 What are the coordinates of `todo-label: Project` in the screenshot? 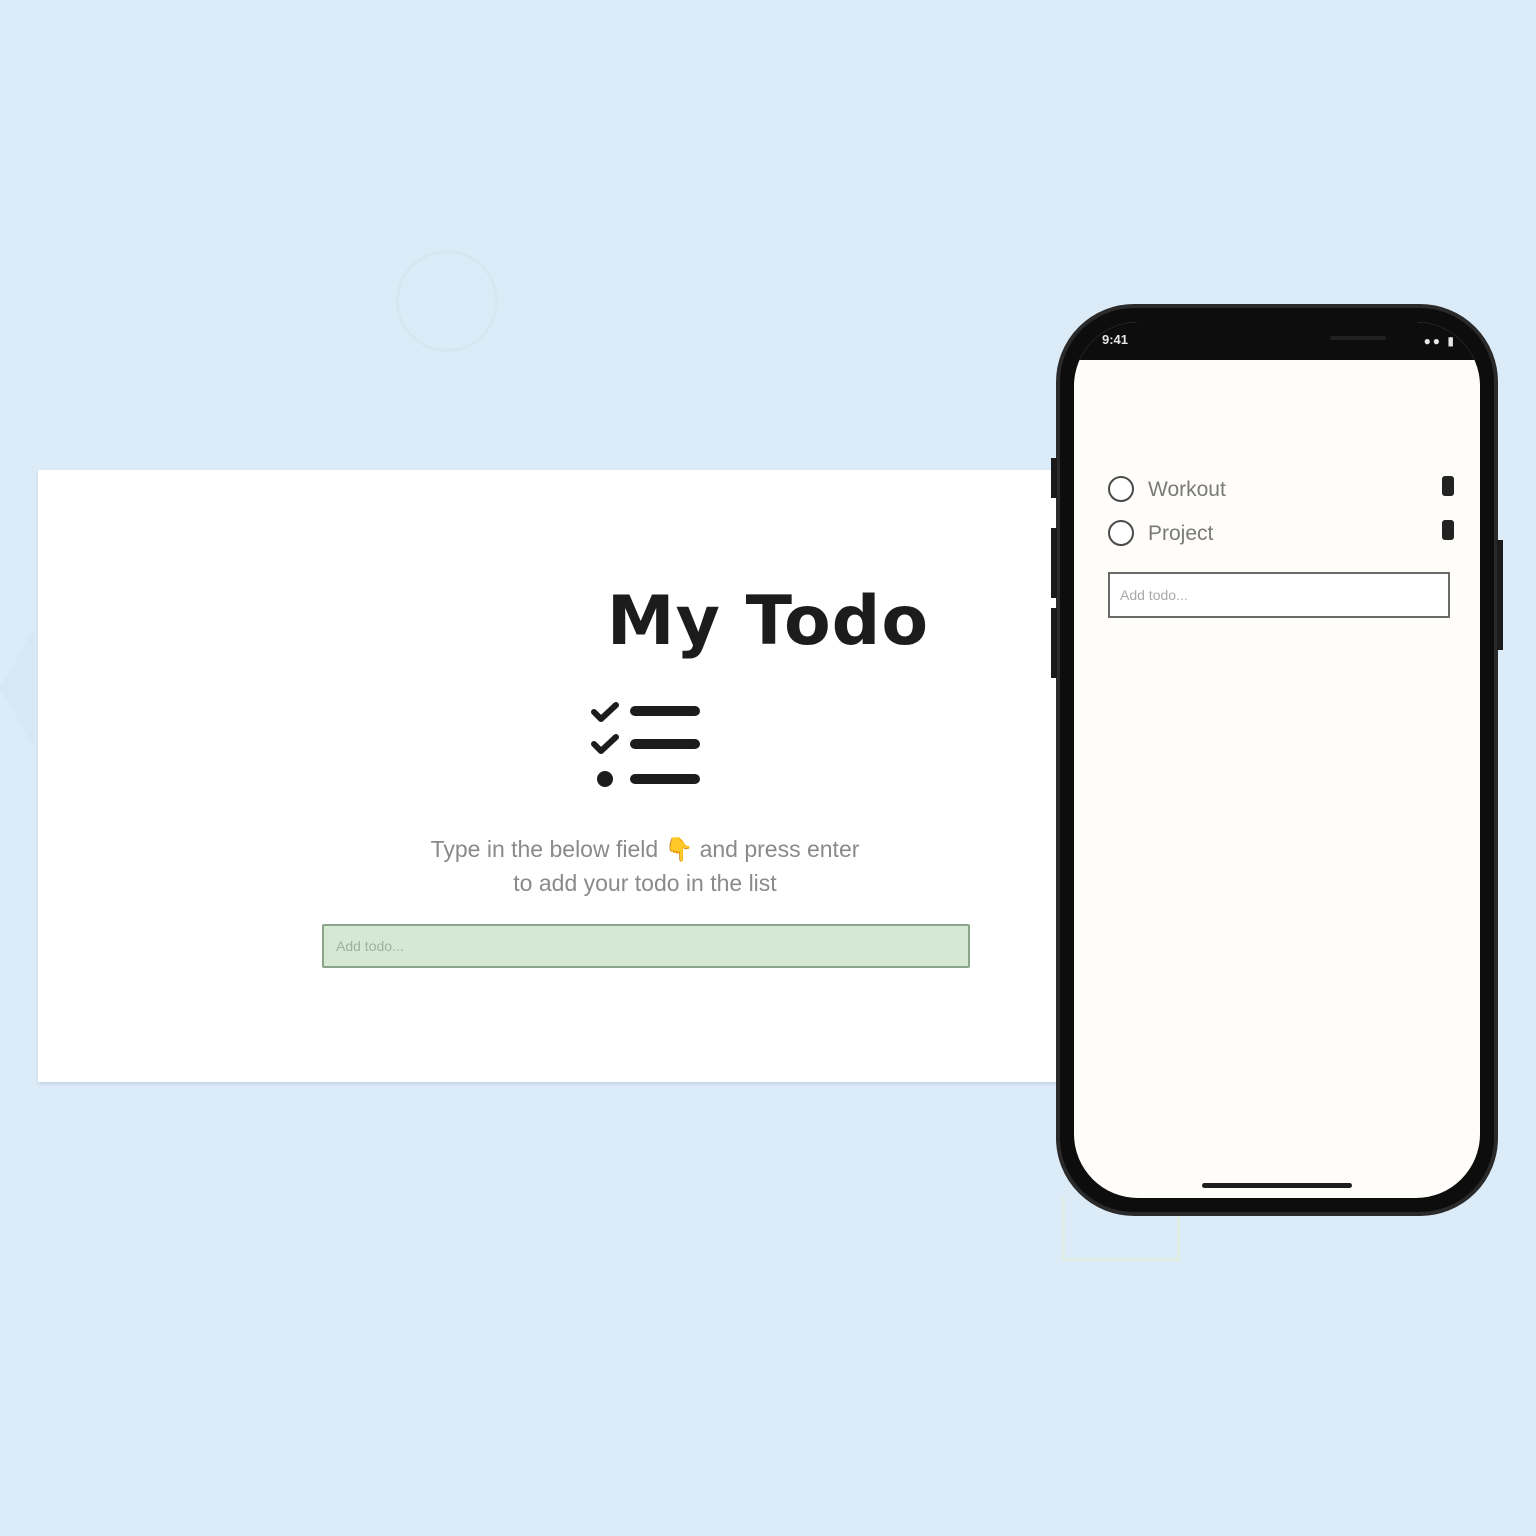 It's located at (1181, 533).